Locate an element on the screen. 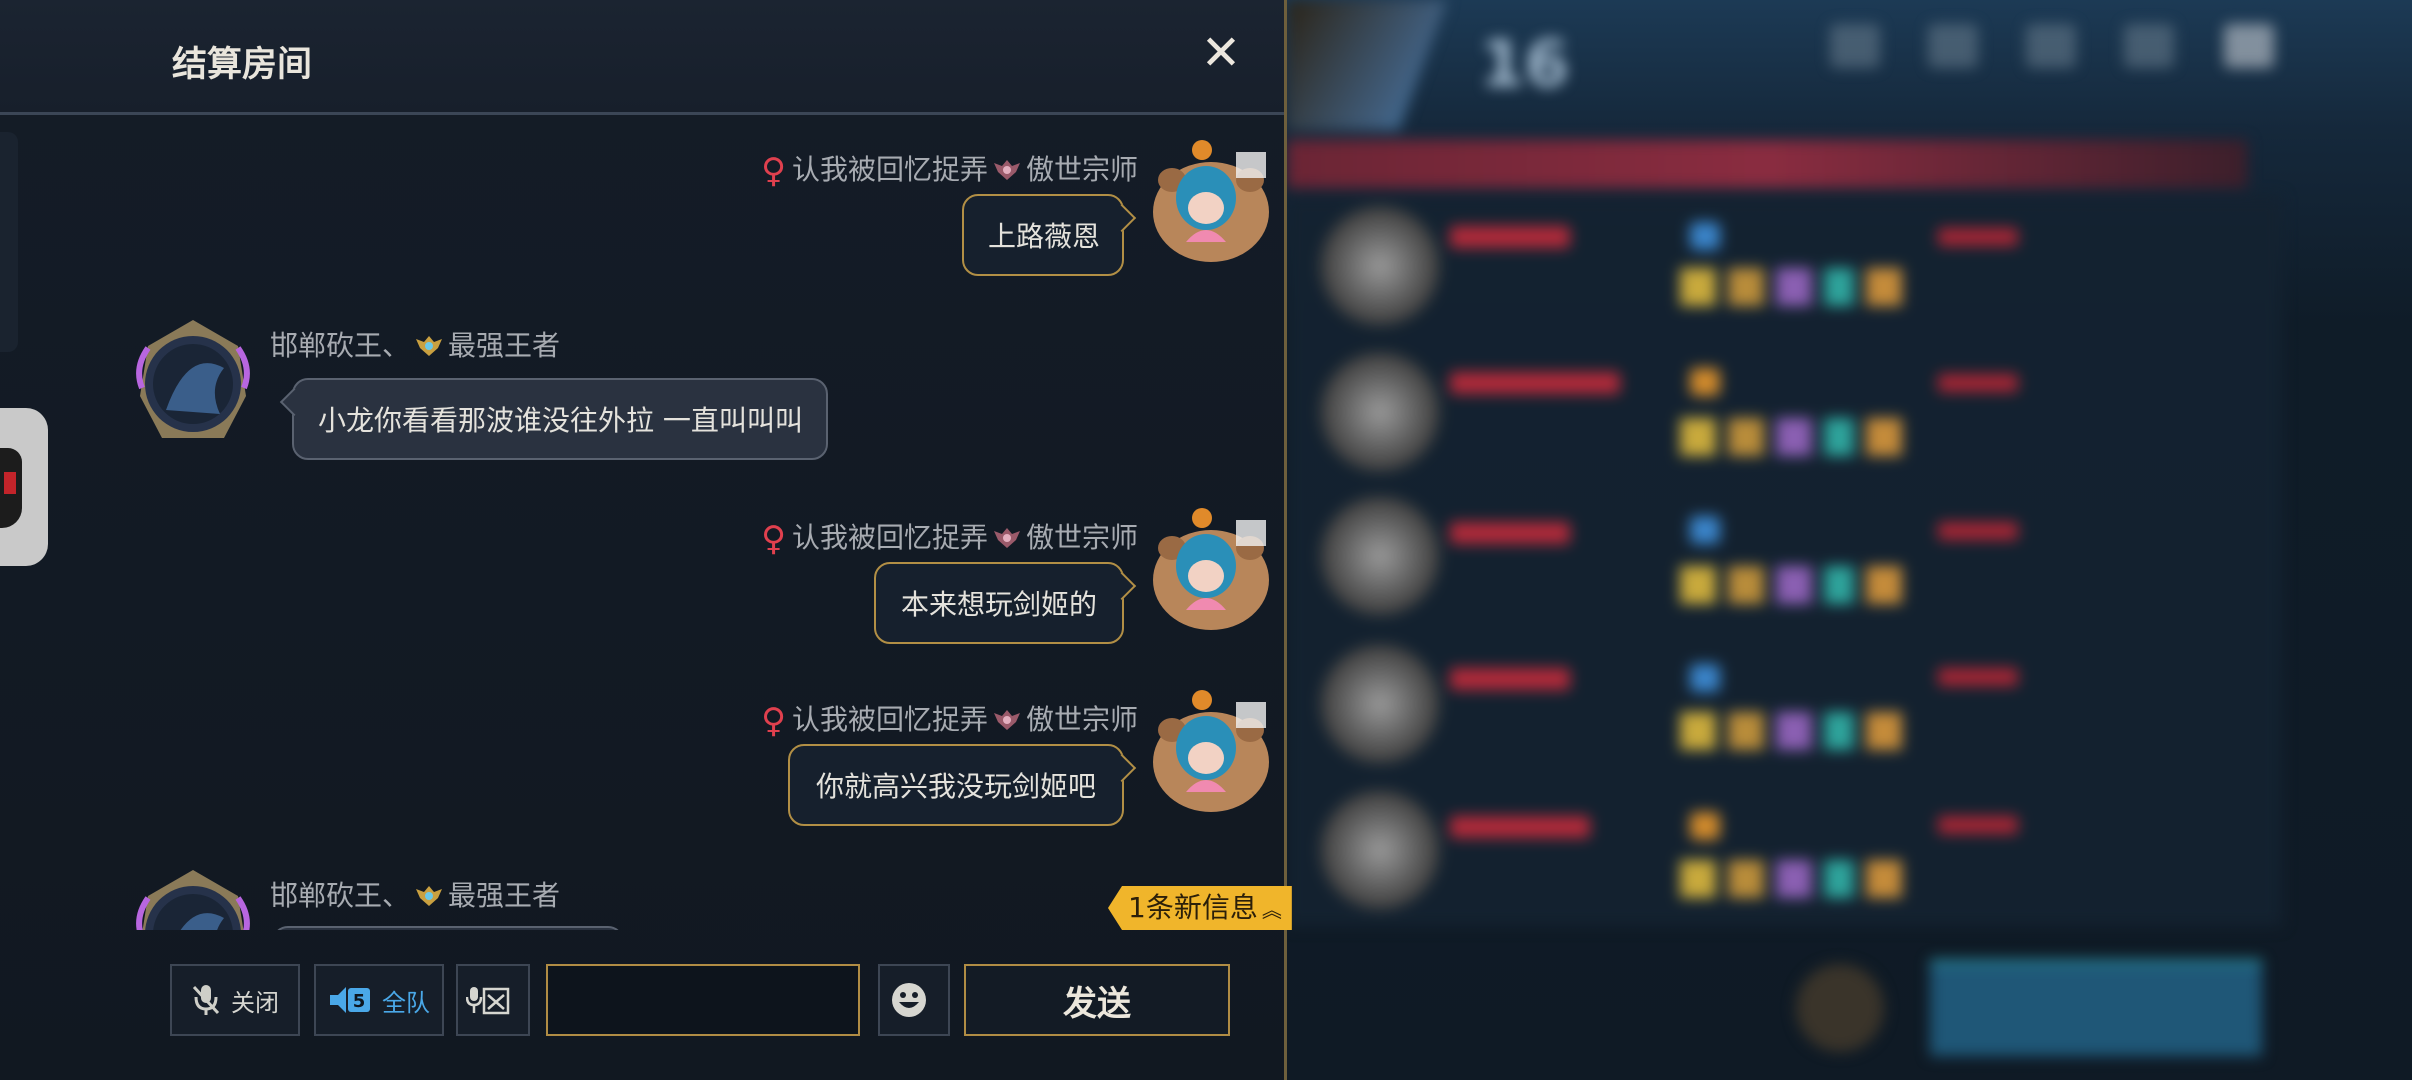 This screenshot has height=1080, width=2412. chat-bubble: 你就高兴我没玩剑姬吧 is located at coordinates (962, 785).